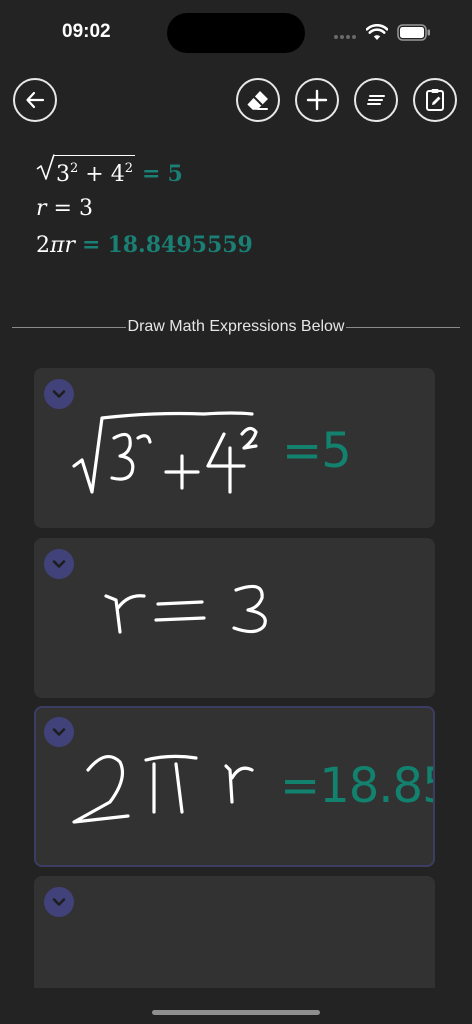  I want to click on eraser-button, so click(258, 100).